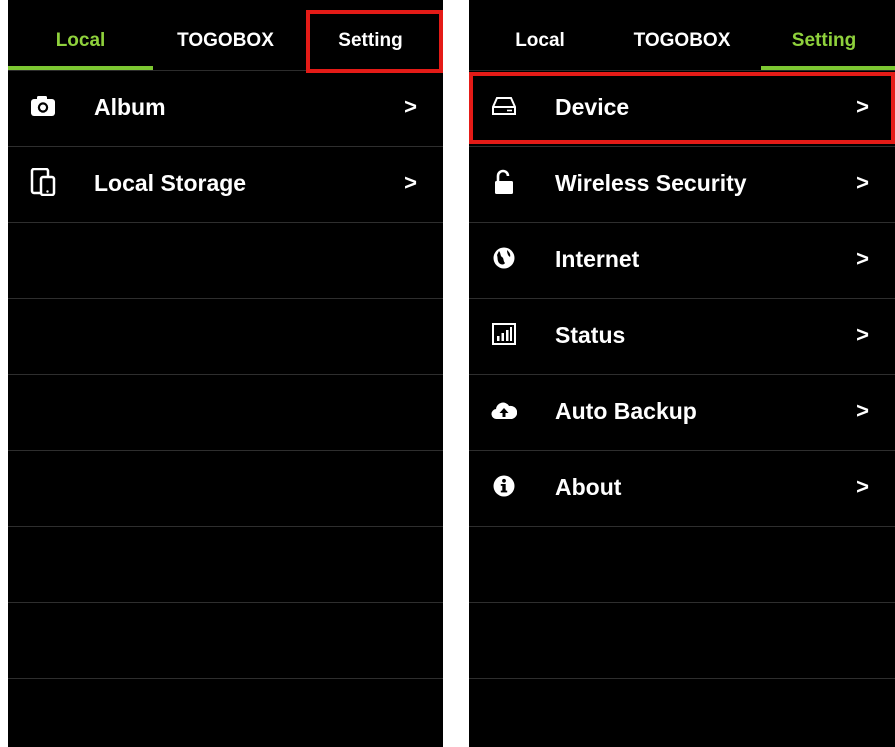 This screenshot has height=747, width=895. I want to click on info-icon, so click(504, 486).